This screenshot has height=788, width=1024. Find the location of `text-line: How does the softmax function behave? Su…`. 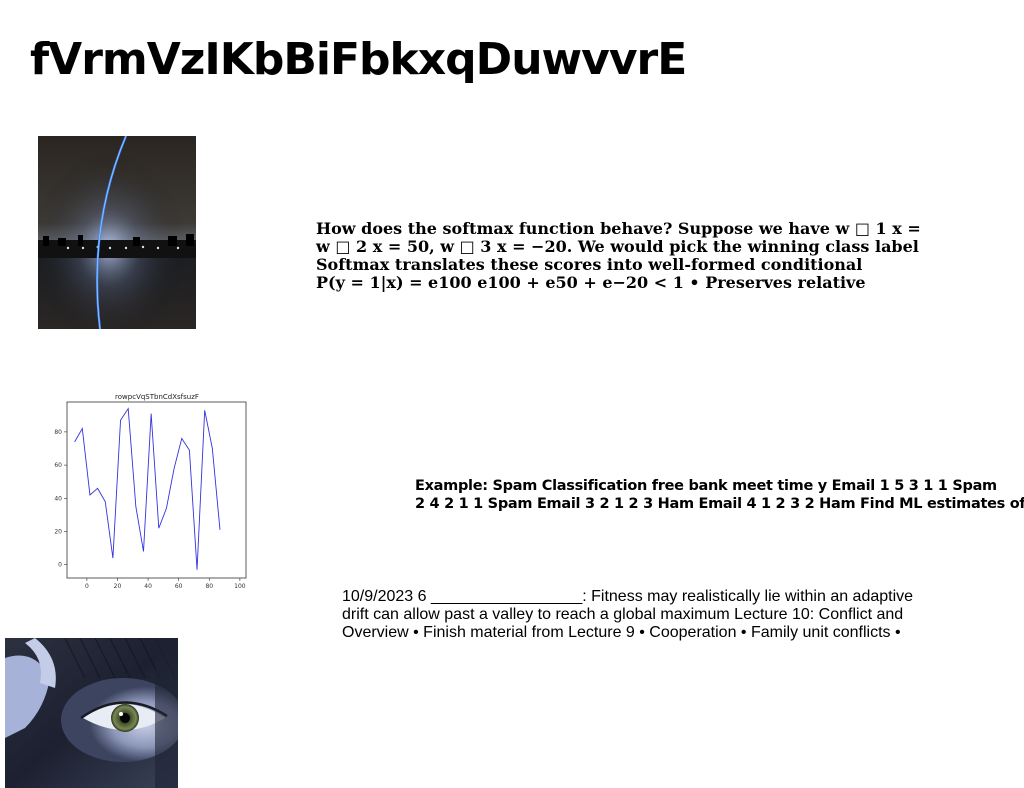

text-line: How does the softmax function behave? Su… is located at coordinates (618, 228).